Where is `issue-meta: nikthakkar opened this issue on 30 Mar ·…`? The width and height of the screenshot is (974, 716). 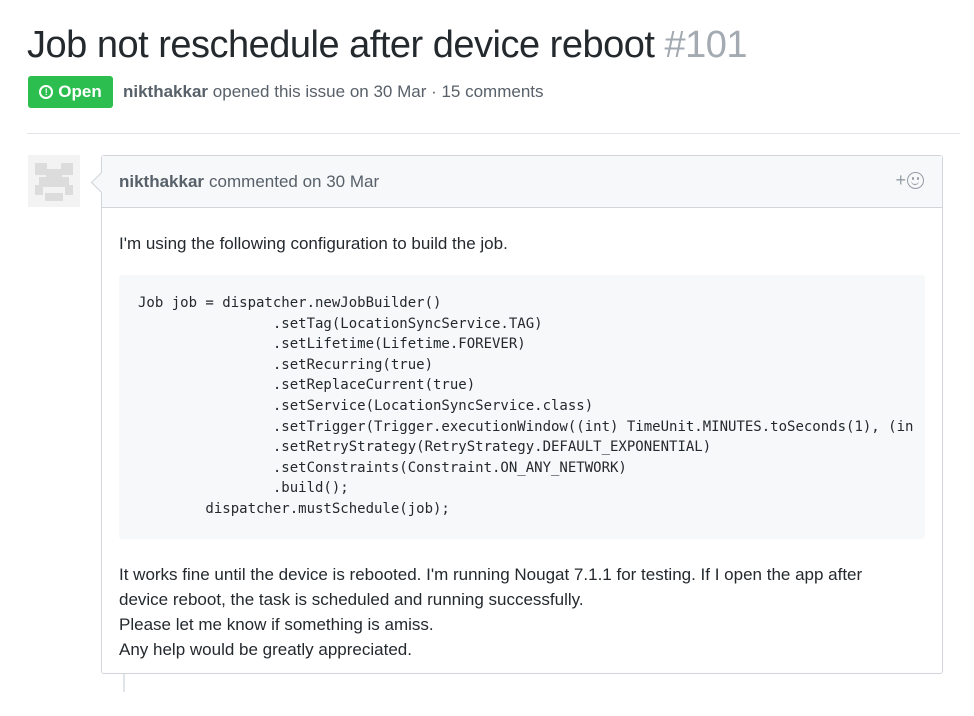
issue-meta: nikthakkar opened this issue on 30 Mar ·… is located at coordinates (333, 92).